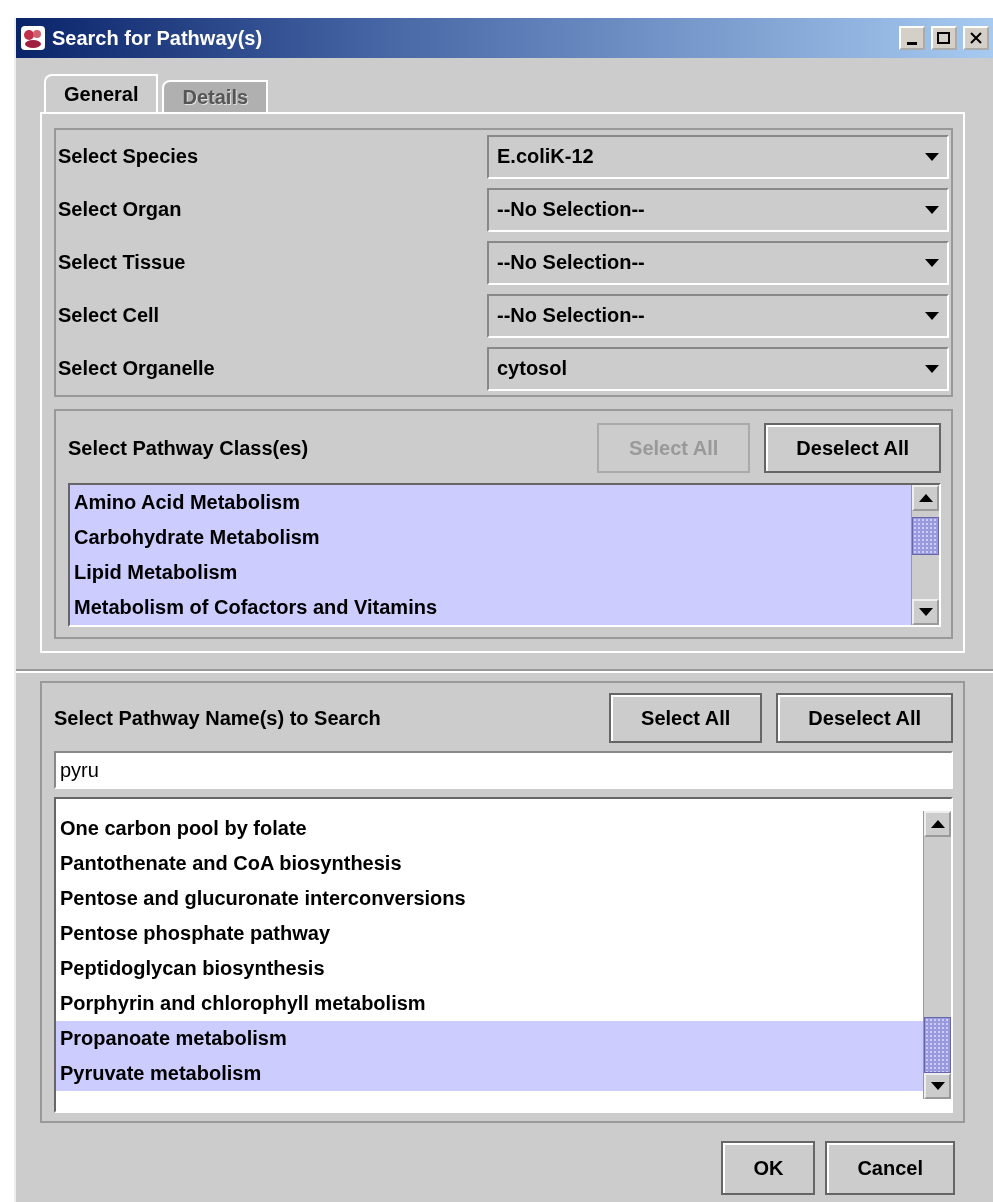  I want to click on close-button, so click(976, 38).